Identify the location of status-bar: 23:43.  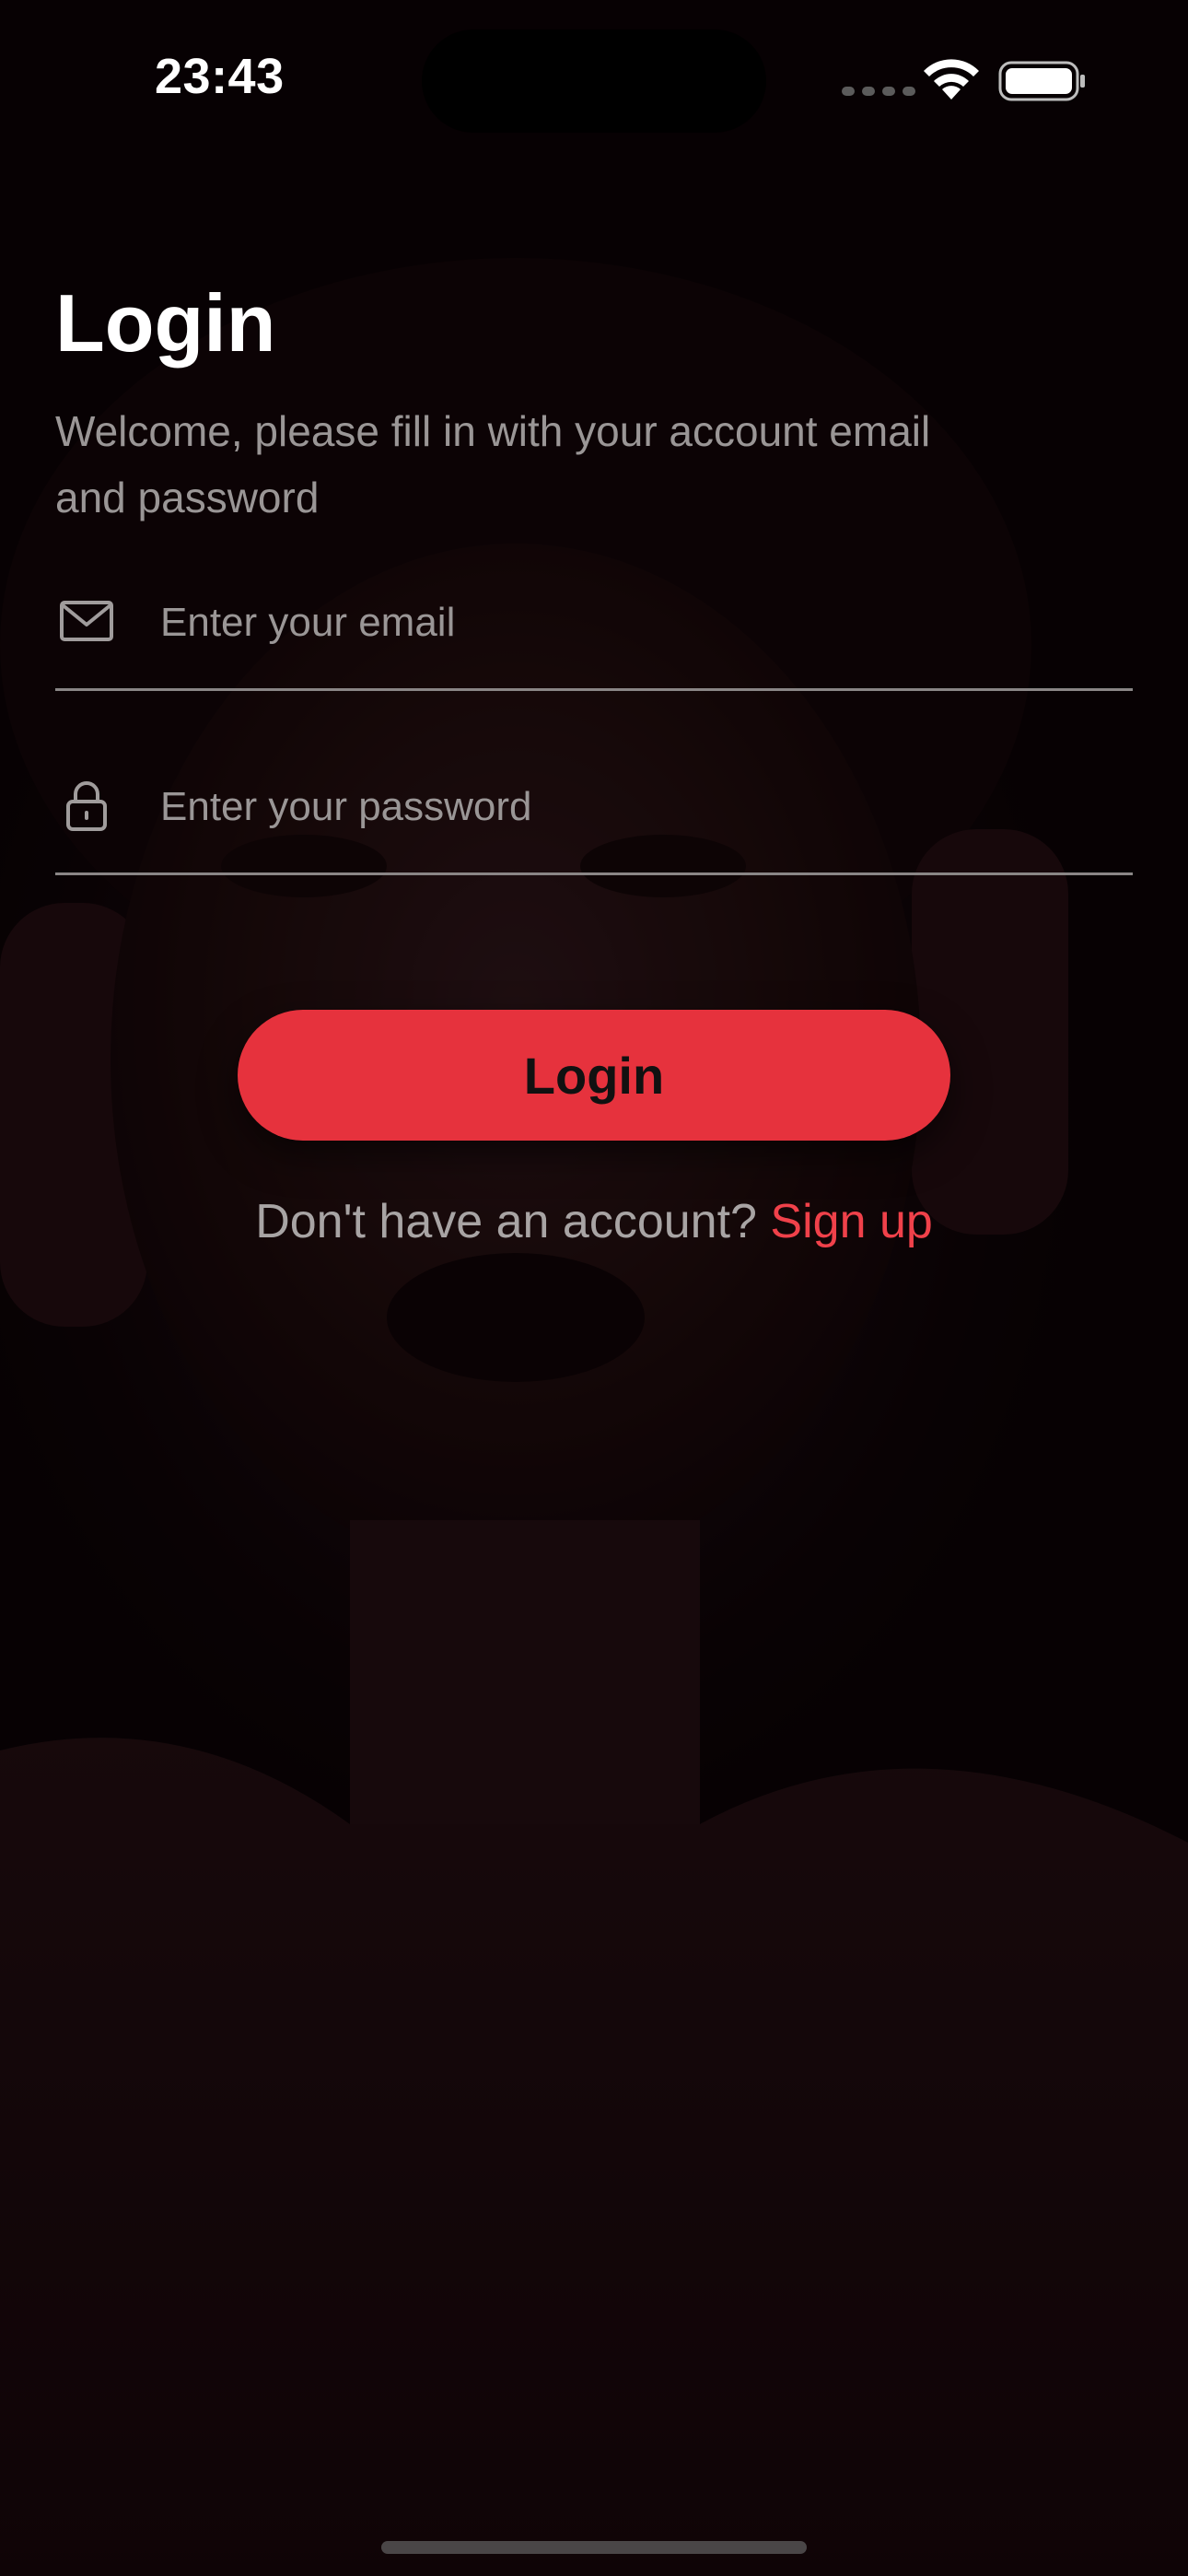
(594, 78).